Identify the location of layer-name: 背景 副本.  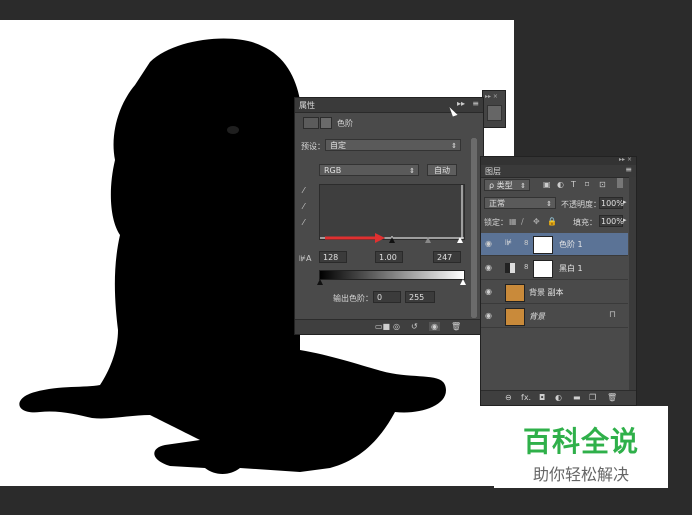
(546, 292).